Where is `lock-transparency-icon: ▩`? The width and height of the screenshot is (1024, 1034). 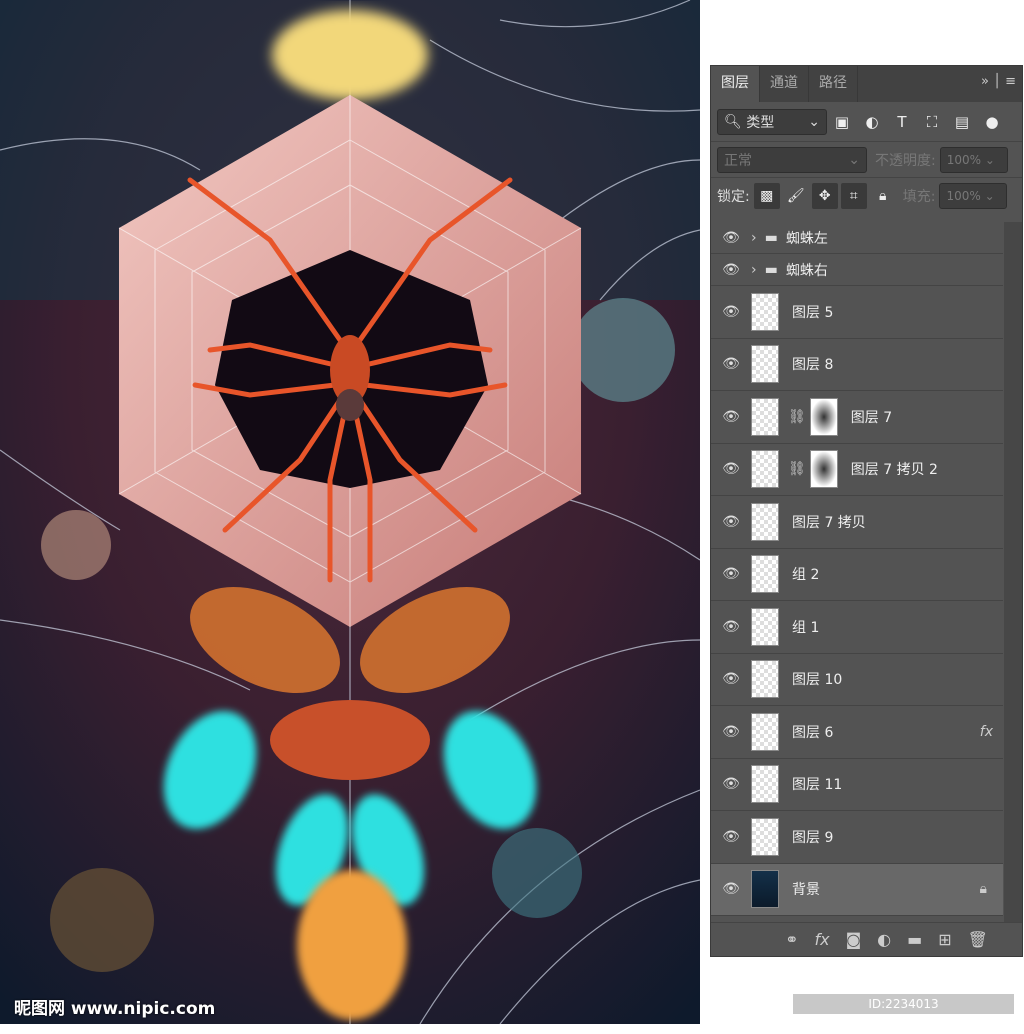 lock-transparency-icon: ▩ is located at coordinates (766, 196).